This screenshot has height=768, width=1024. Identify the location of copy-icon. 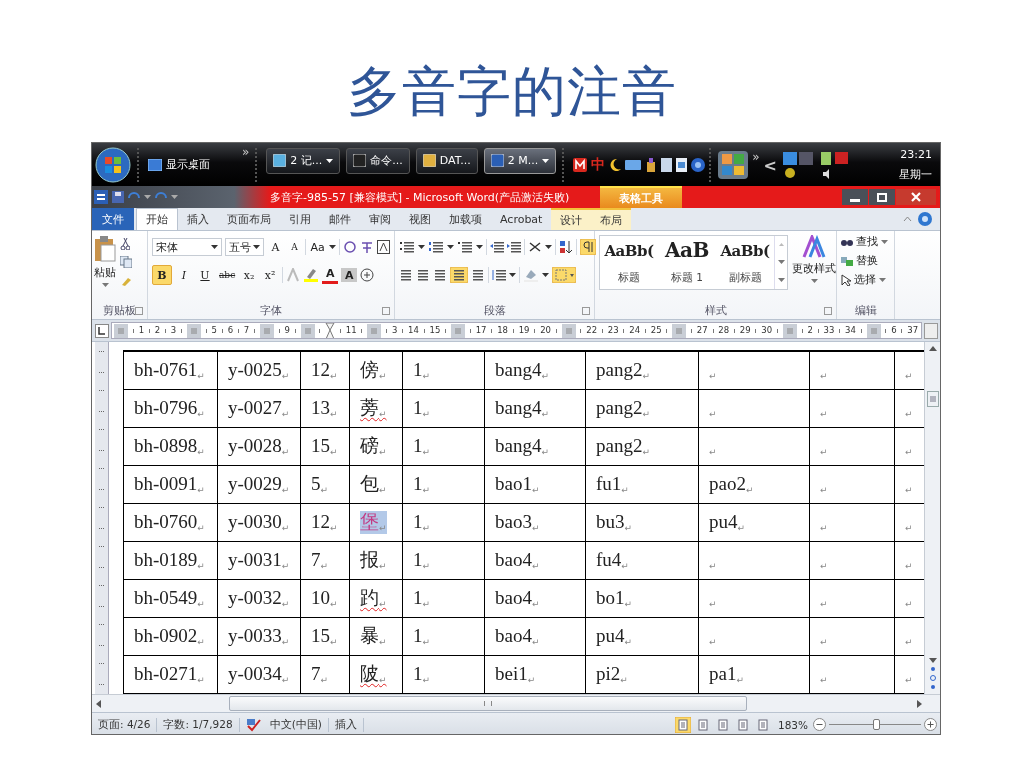
(126, 262).